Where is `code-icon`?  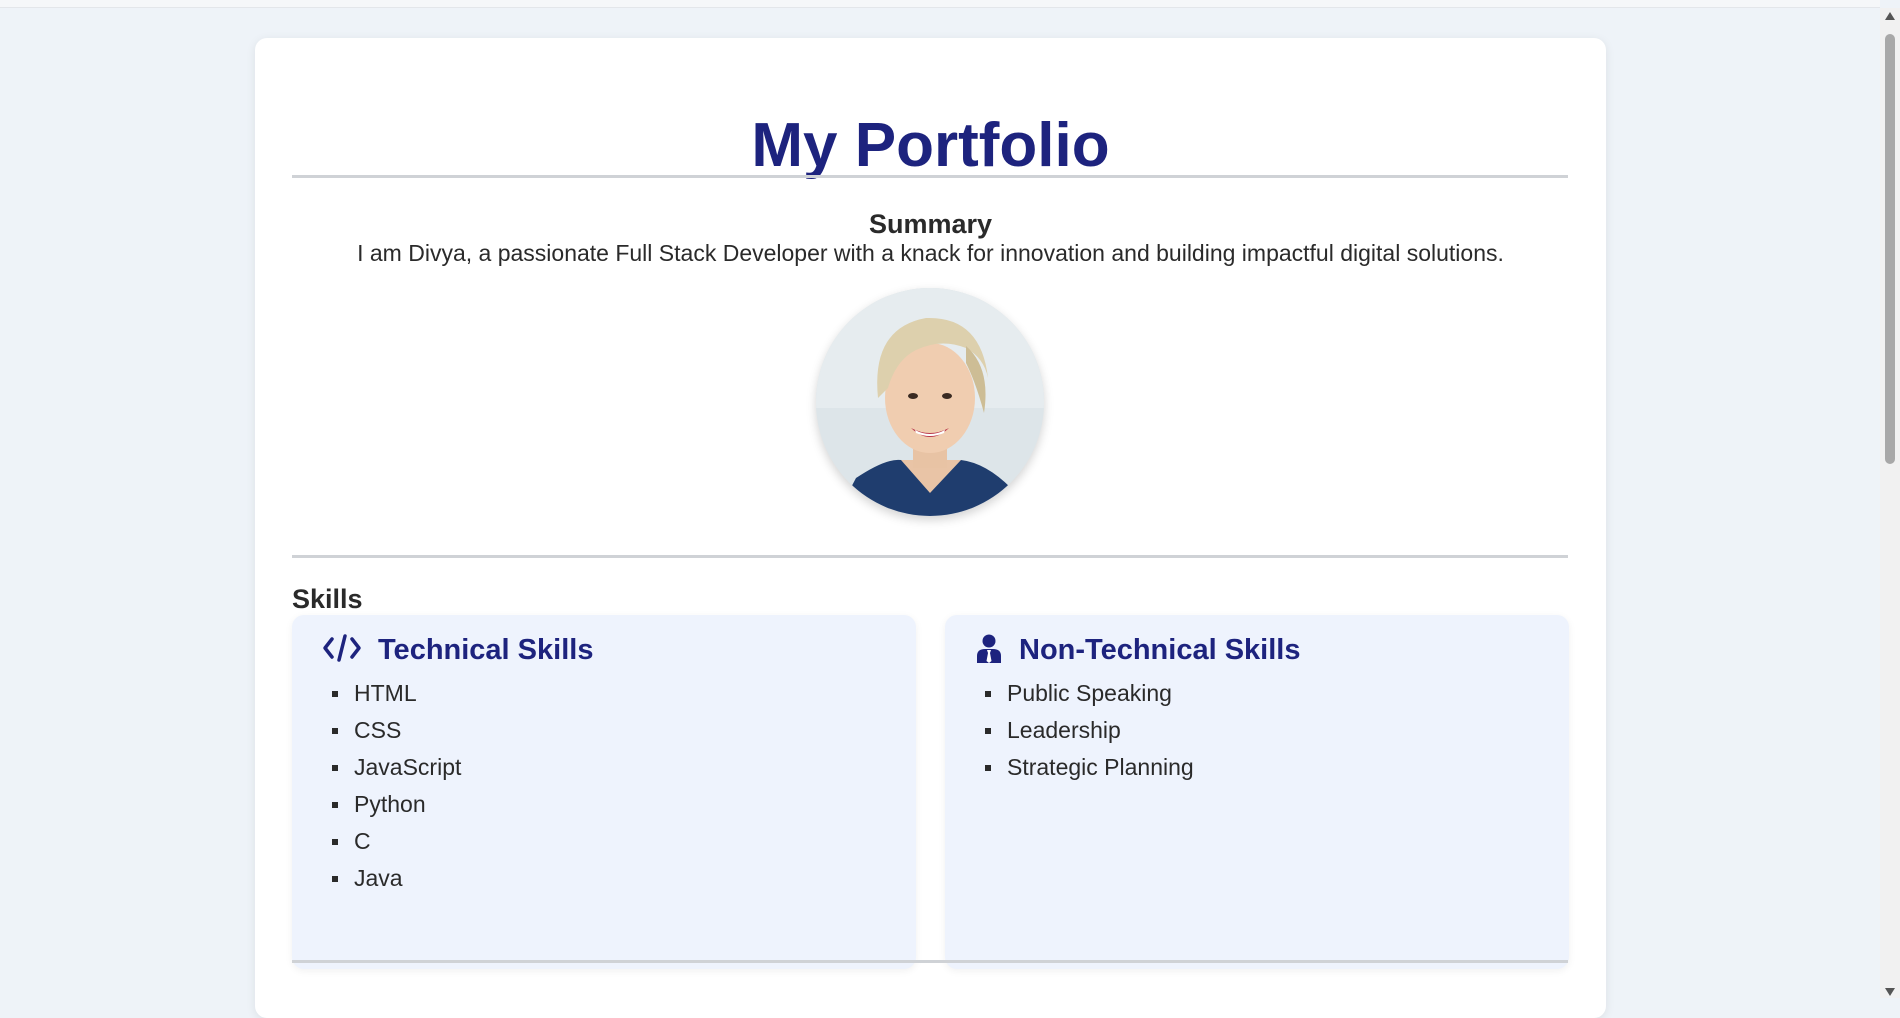
code-icon is located at coordinates (342, 650).